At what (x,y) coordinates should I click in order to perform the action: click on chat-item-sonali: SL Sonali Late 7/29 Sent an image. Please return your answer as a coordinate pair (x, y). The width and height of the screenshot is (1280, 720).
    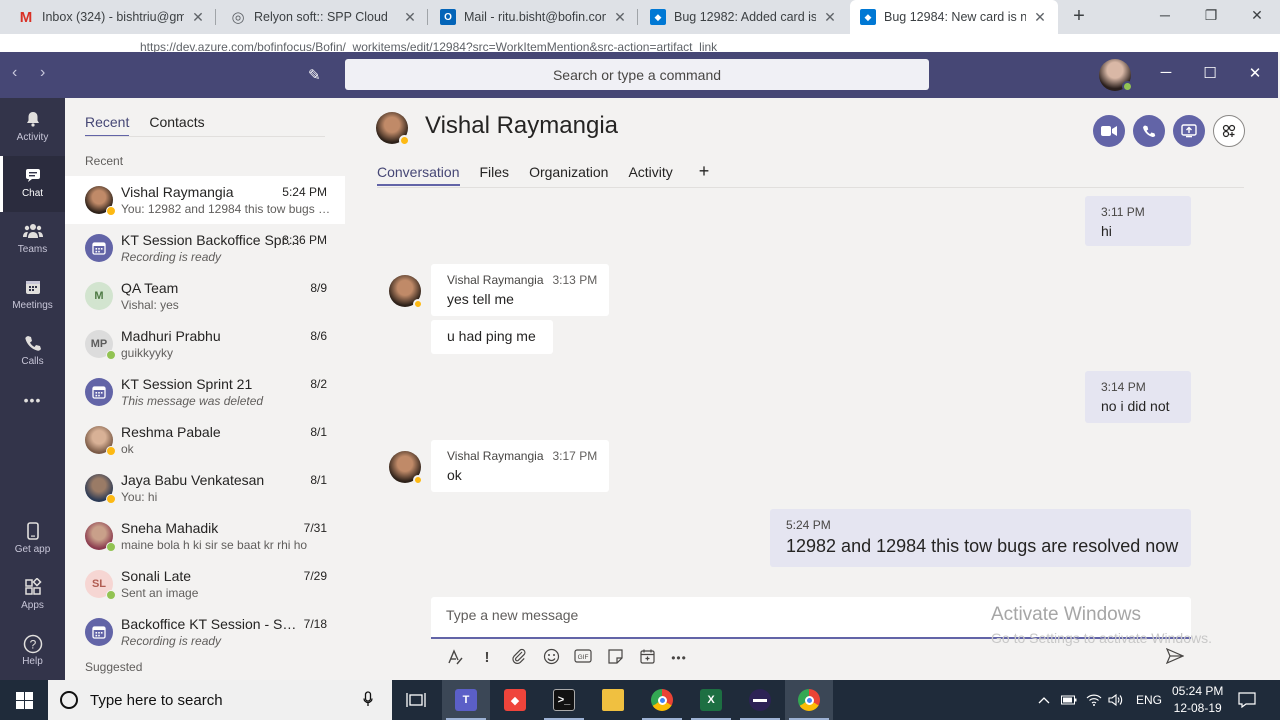
    Looking at the image, I should click on (205, 584).